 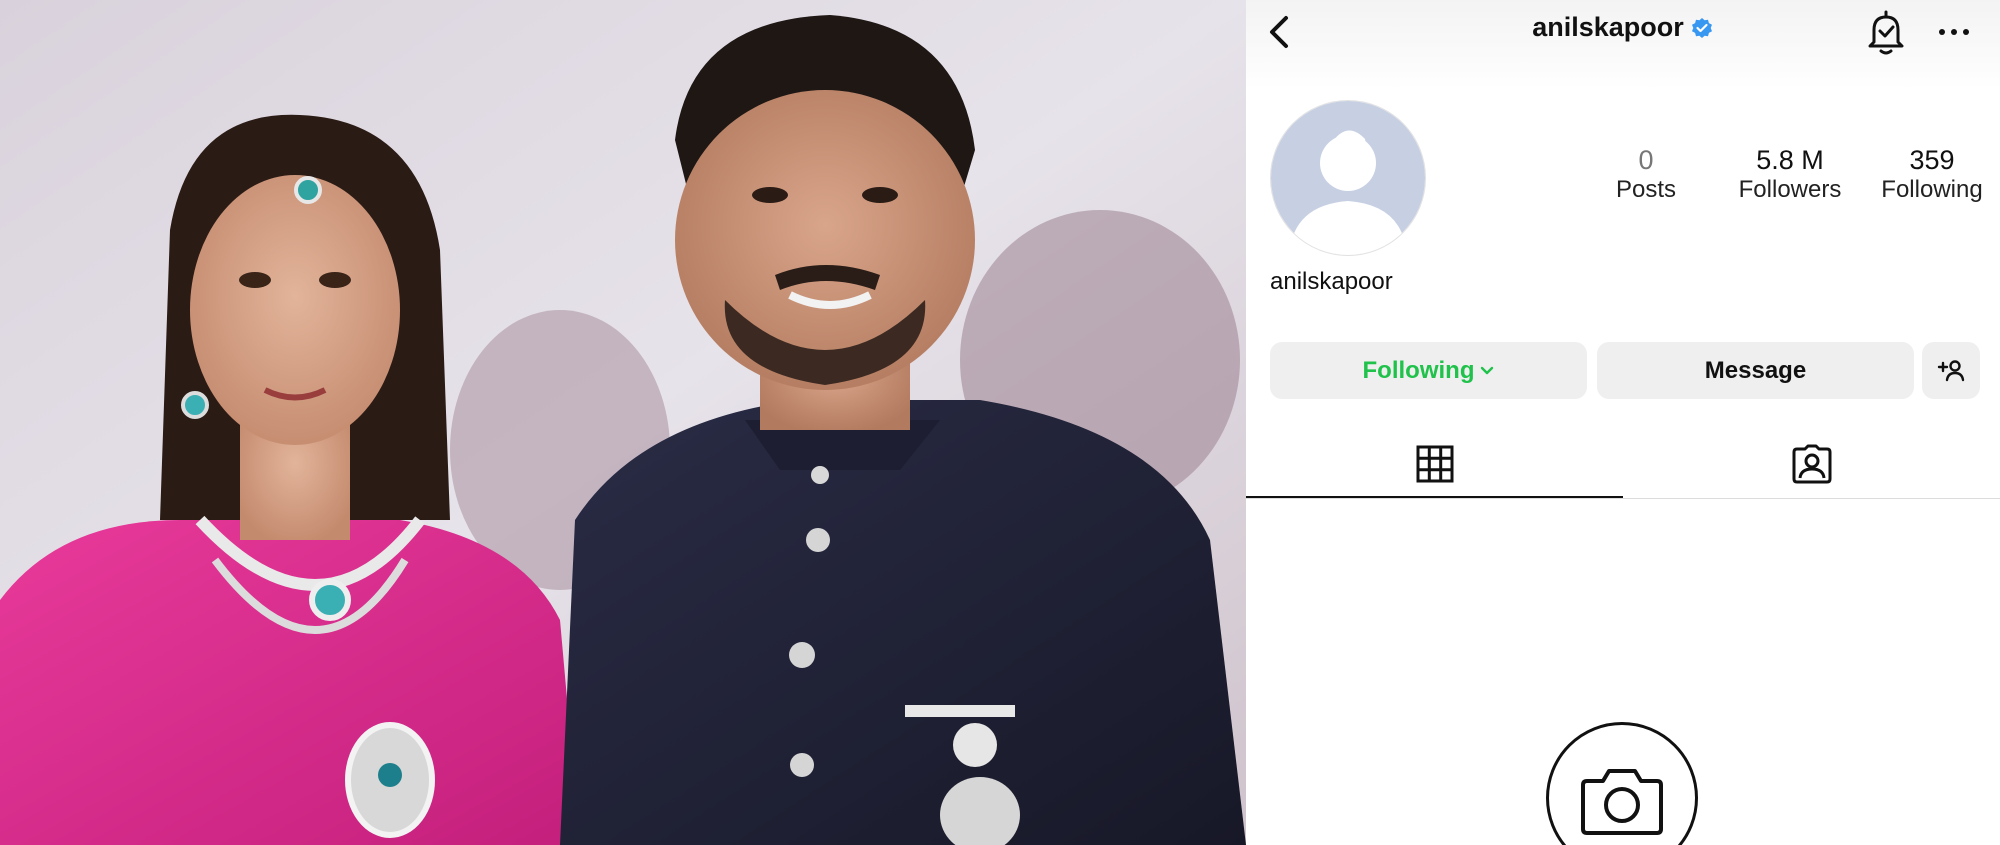 I want to click on more-options-button, so click(x=1954, y=32).